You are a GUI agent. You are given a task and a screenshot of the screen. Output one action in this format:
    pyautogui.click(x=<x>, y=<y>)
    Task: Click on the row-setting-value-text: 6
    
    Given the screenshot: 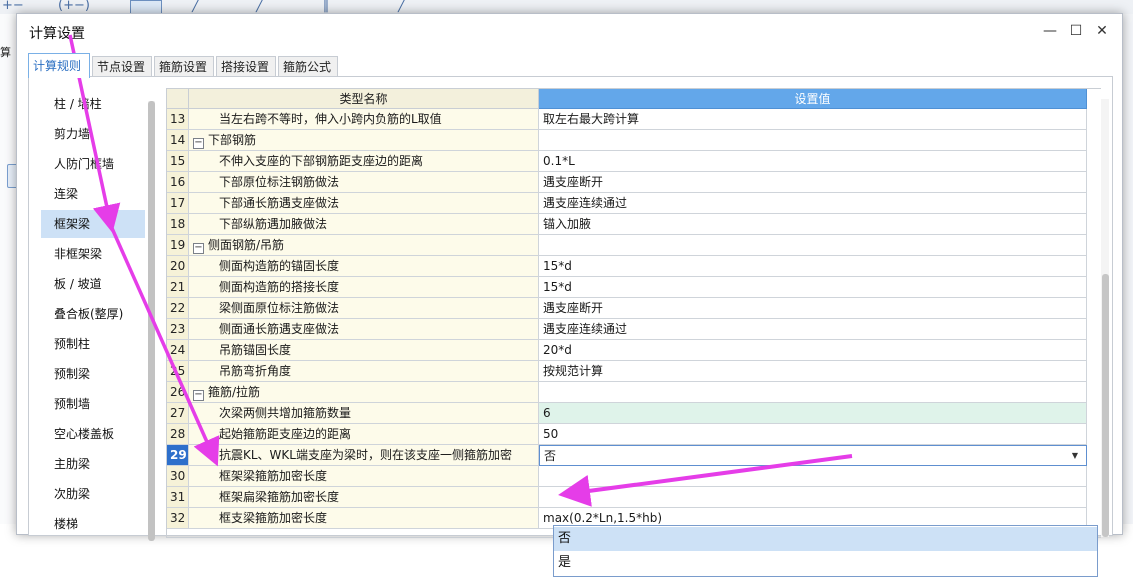 What is the action you would take?
    pyautogui.click(x=547, y=413)
    